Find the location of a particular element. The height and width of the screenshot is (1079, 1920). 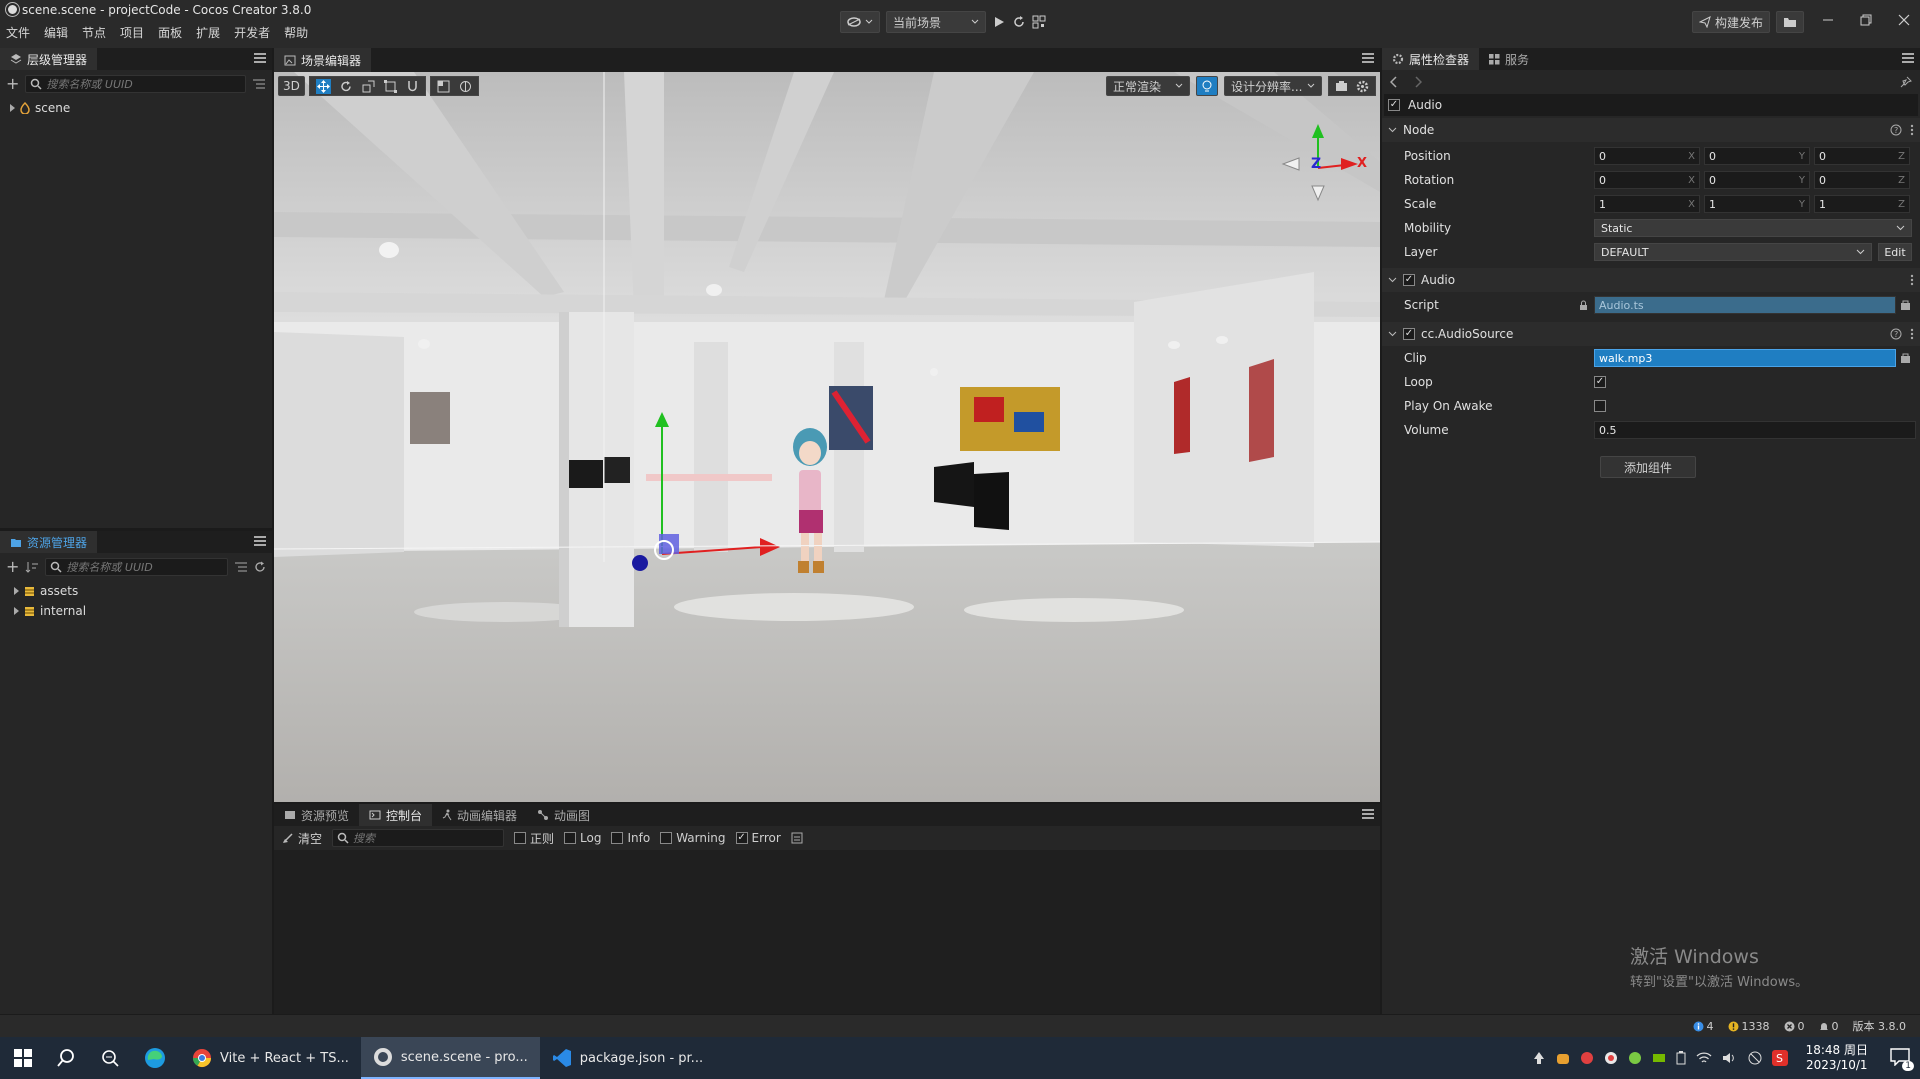

rect-tool-icon is located at coordinates (390, 86).